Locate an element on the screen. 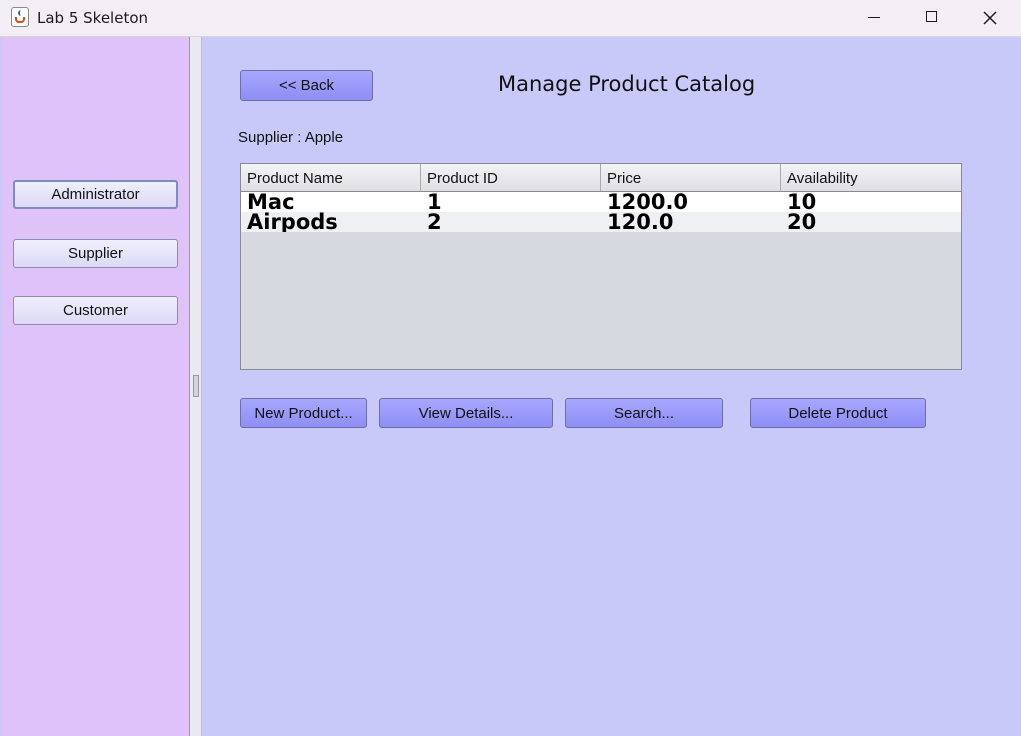 This screenshot has width=1021, height=736. column-header-product-name: Product Name is located at coordinates (331, 177).